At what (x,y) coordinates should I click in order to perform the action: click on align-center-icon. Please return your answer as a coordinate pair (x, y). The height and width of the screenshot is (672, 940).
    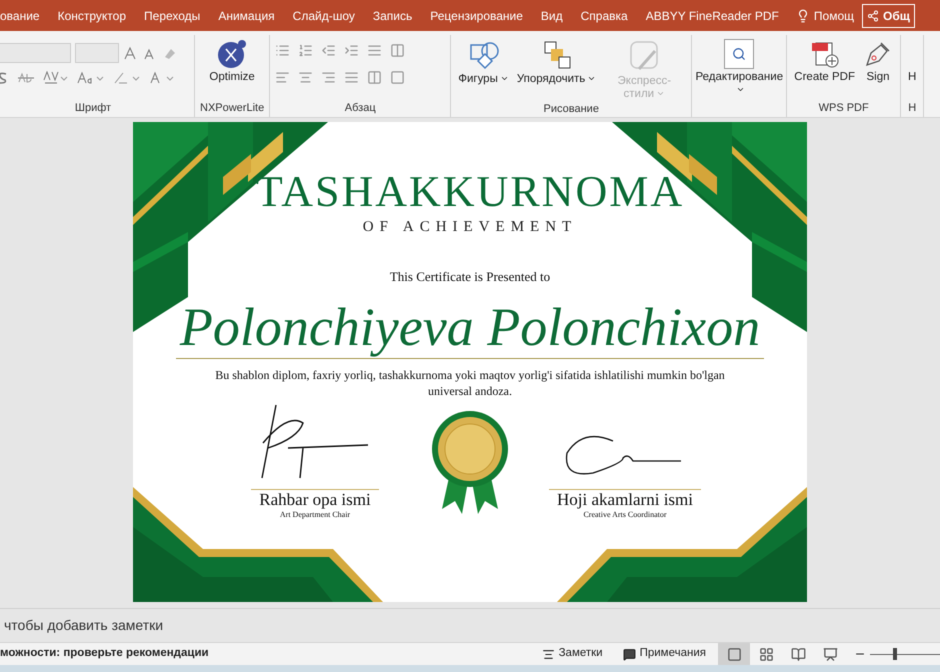
    Looking at the image, I should click on (306, 77).